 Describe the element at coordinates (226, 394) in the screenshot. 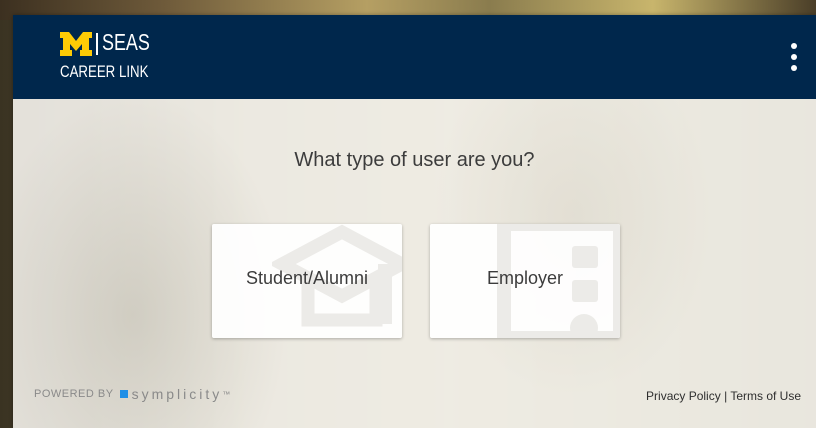

I see `trademark-mark: ™` at that location.